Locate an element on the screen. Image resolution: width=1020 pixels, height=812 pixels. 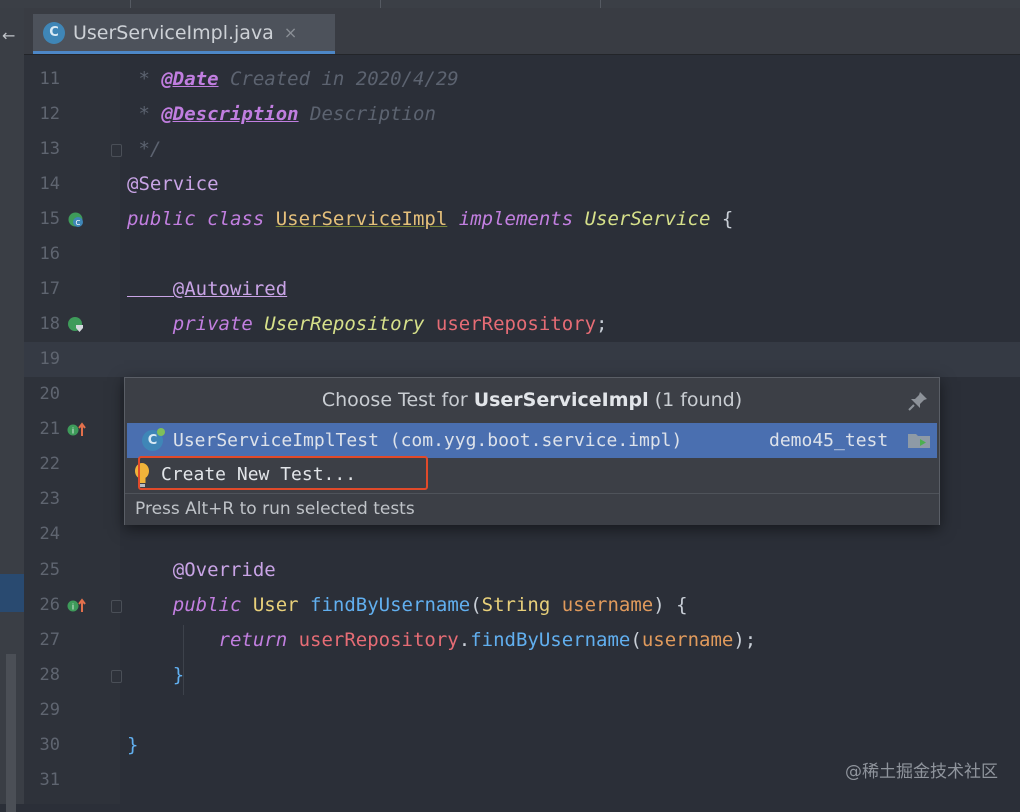
line-number: 21 is located at coordinates (49, 429).